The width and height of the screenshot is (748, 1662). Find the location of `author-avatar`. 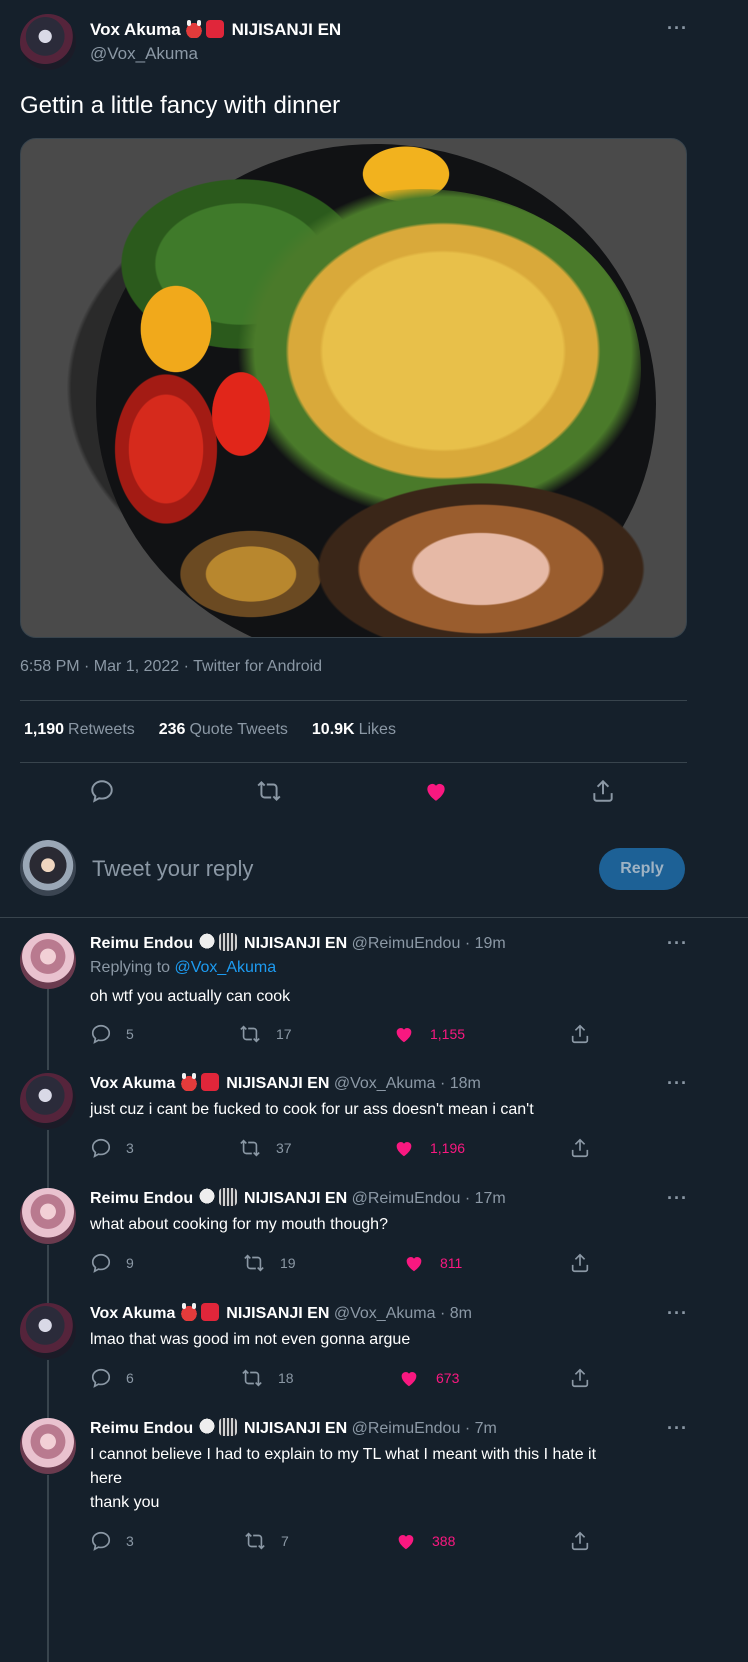

author-avatar is located at coordinates (48, 42).